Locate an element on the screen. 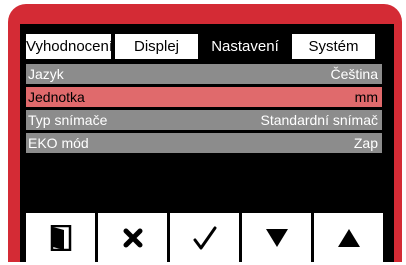 This screenshot has width=406, height=265. arrow-down-icon is located at coordinates (277, 238).